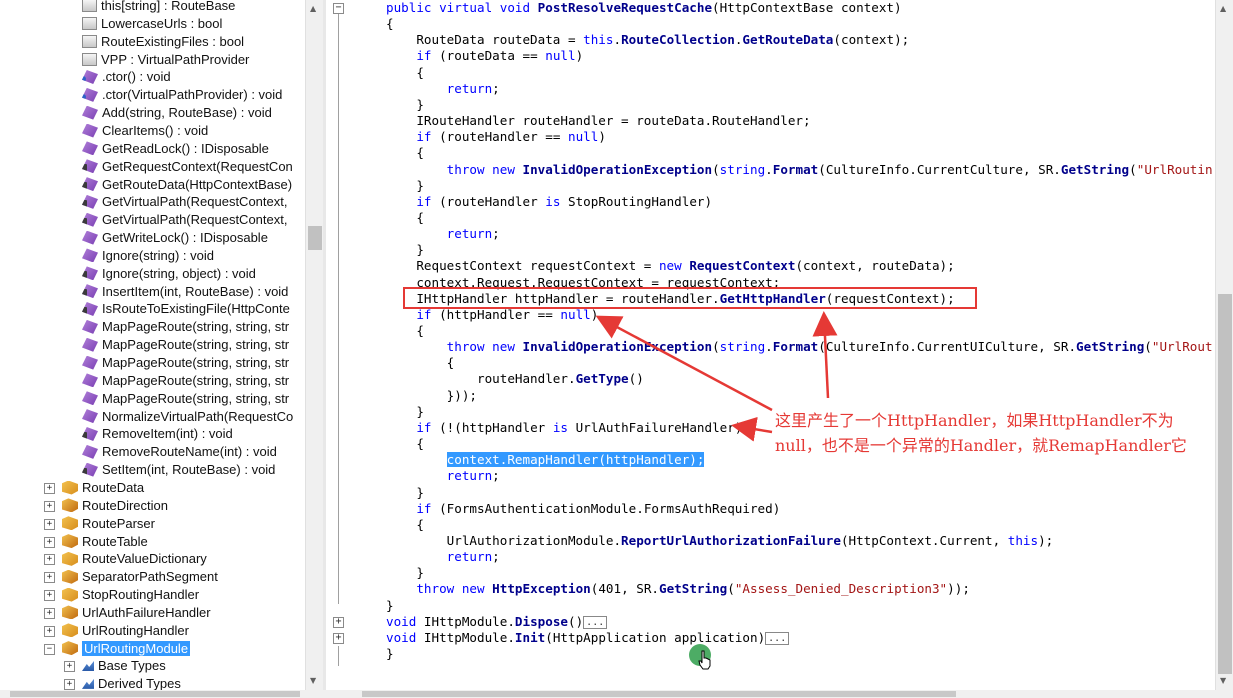 This screenshot has width=1233, height=698. What do you see at coordinates (49, 649) in the screenshot?
I see `collapse-icon: −` at bounding box center [49, 649].